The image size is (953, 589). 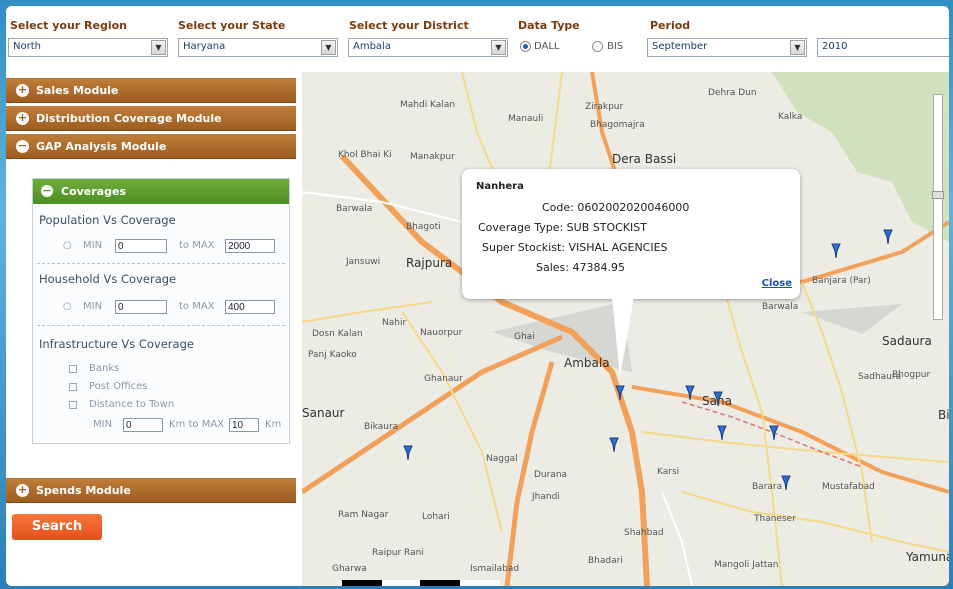 What do you see at coordinates (927, 557) in the screenshot?
I see `place-label: Yamuna` at bounding box center [927, 557].